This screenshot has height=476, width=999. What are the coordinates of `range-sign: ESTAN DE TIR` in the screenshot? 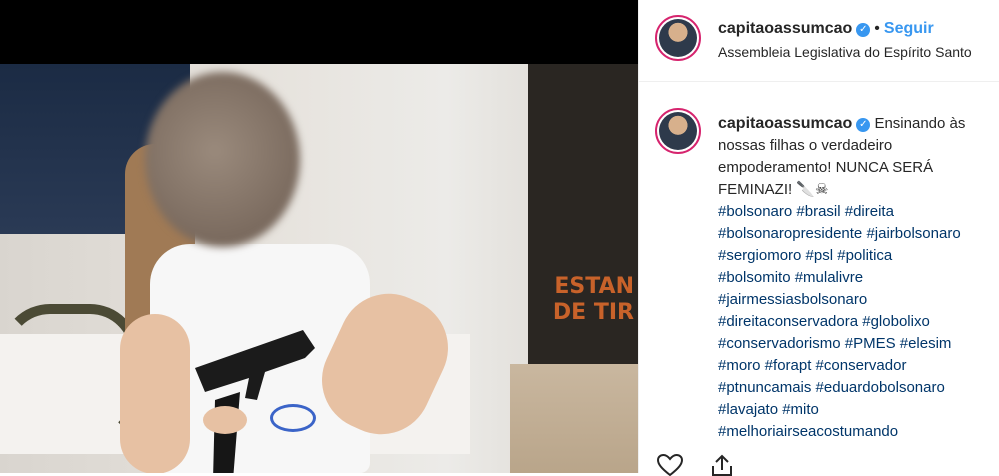 It's located at (593, 300).